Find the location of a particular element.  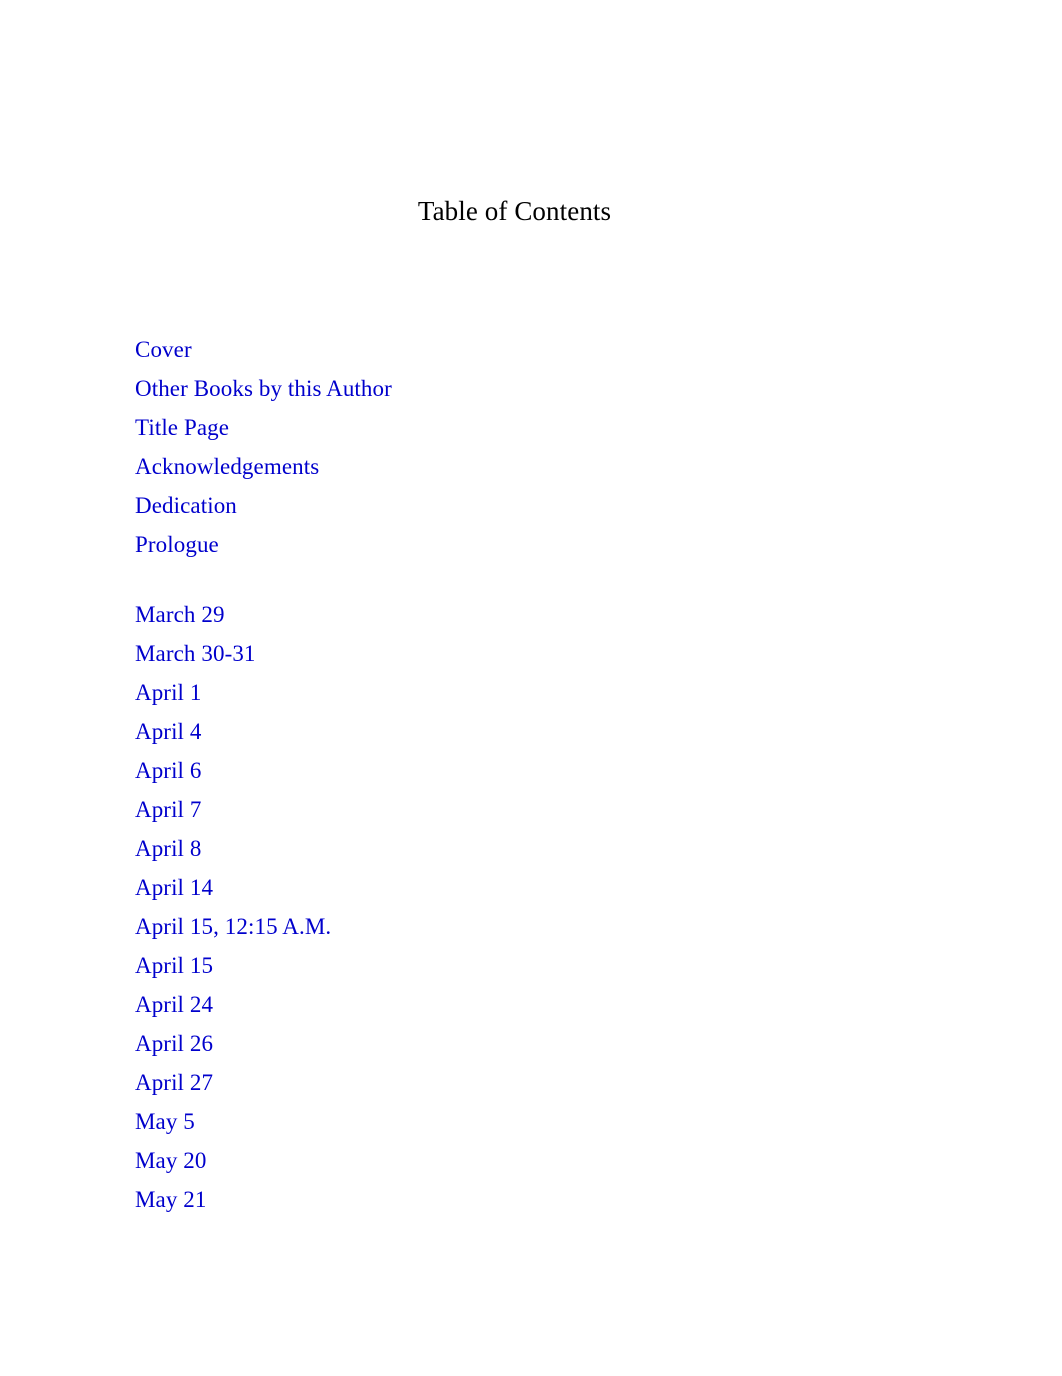

toc-entry: April 6 is located at coordinates (515, 770).